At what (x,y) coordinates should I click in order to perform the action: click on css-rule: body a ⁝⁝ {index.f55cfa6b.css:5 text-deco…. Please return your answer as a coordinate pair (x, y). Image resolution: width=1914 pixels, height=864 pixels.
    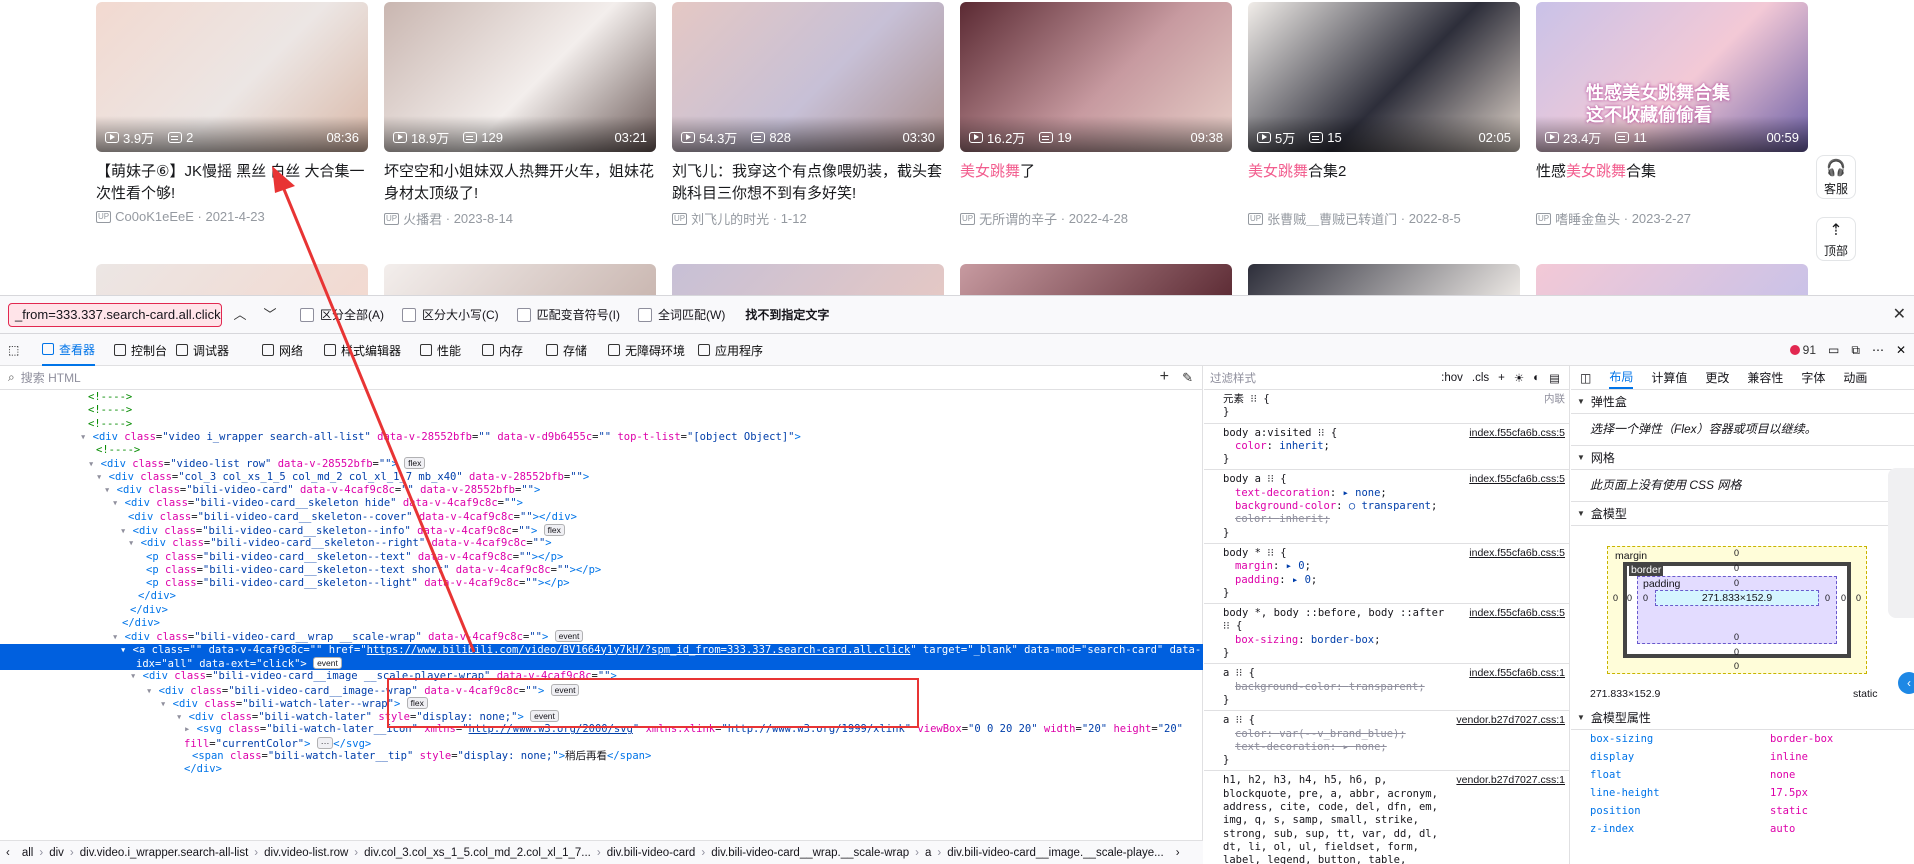
    Looking at the image, I should click on (1386, 507).